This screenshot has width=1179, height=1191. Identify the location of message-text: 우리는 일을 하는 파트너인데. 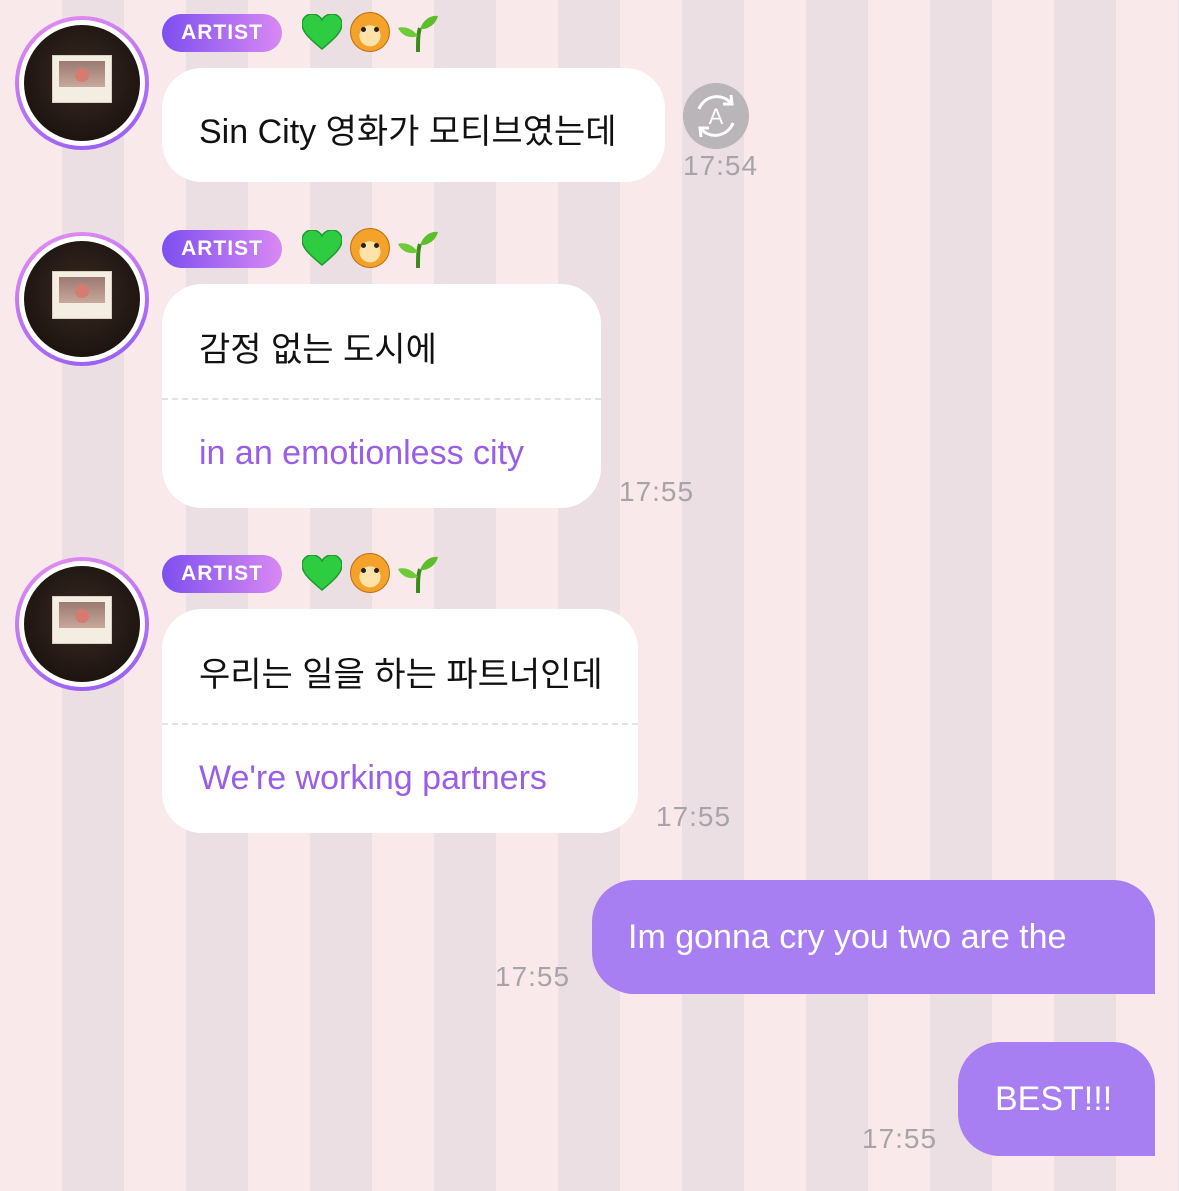
(401, 675).